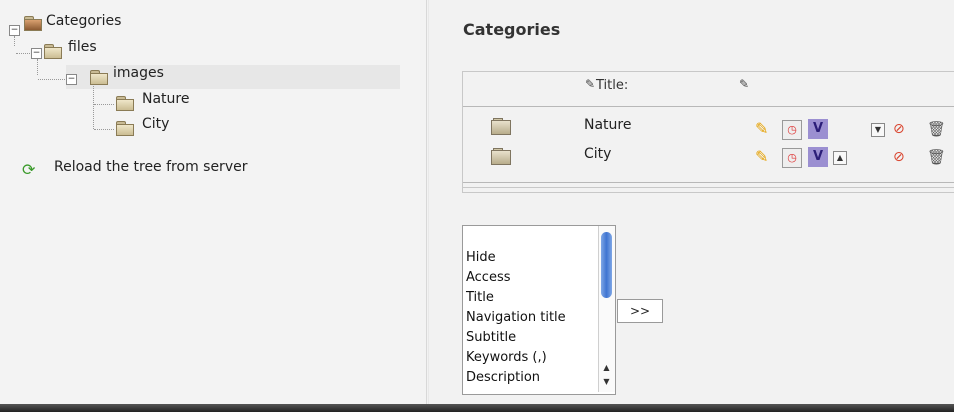 The image size is (954, 412). I want to click on page-title: Categories, so click(512, 29).